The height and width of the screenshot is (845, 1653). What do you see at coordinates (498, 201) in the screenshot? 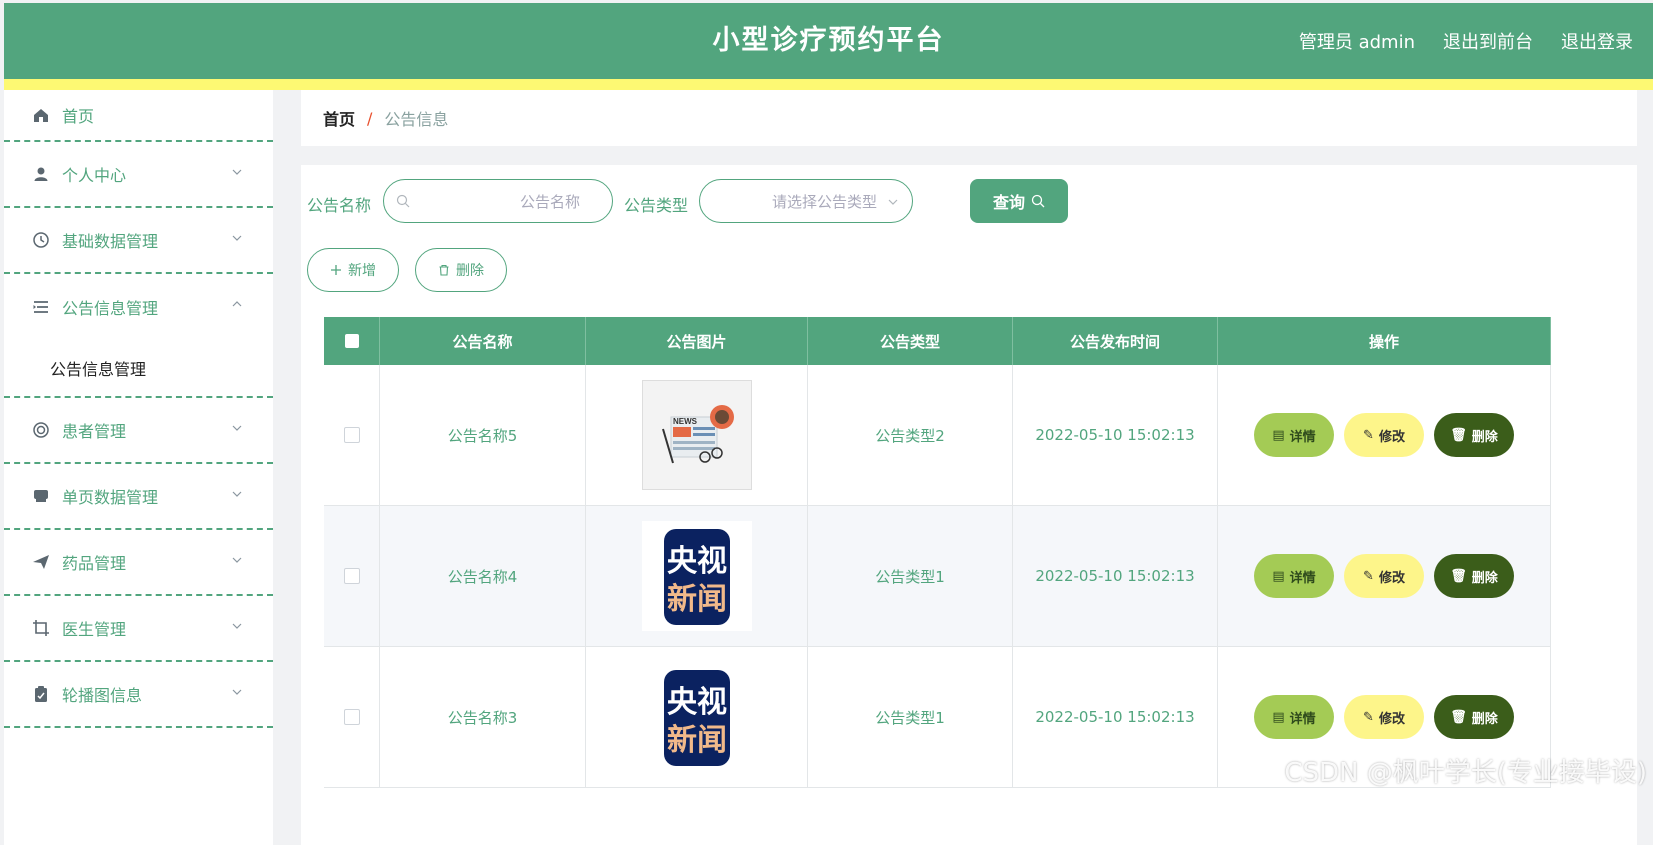
I see `notice-name-input: 公告名称` at bounding box center [498, 201].